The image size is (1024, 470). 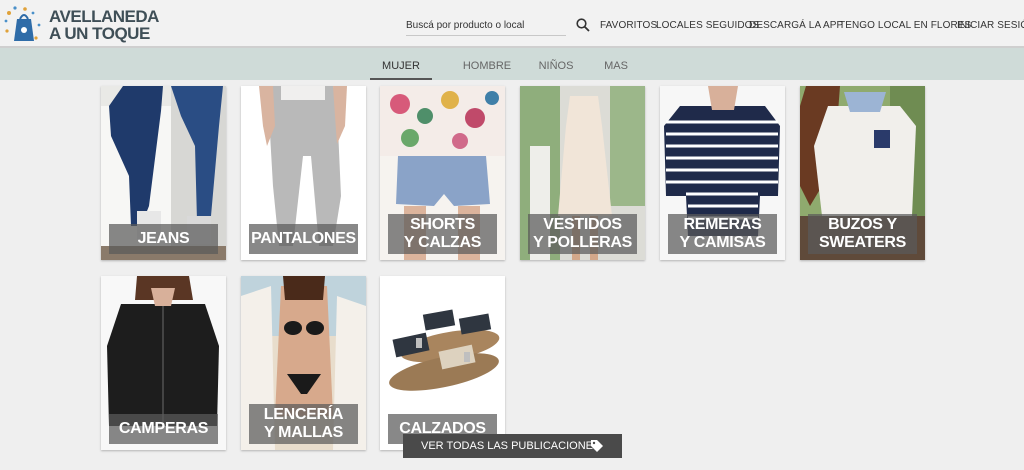 What do you see at coordinates (556, 64) in the screenshot?
I see `tab-ninos: NIÑOS` at bounding box center [556, 64].